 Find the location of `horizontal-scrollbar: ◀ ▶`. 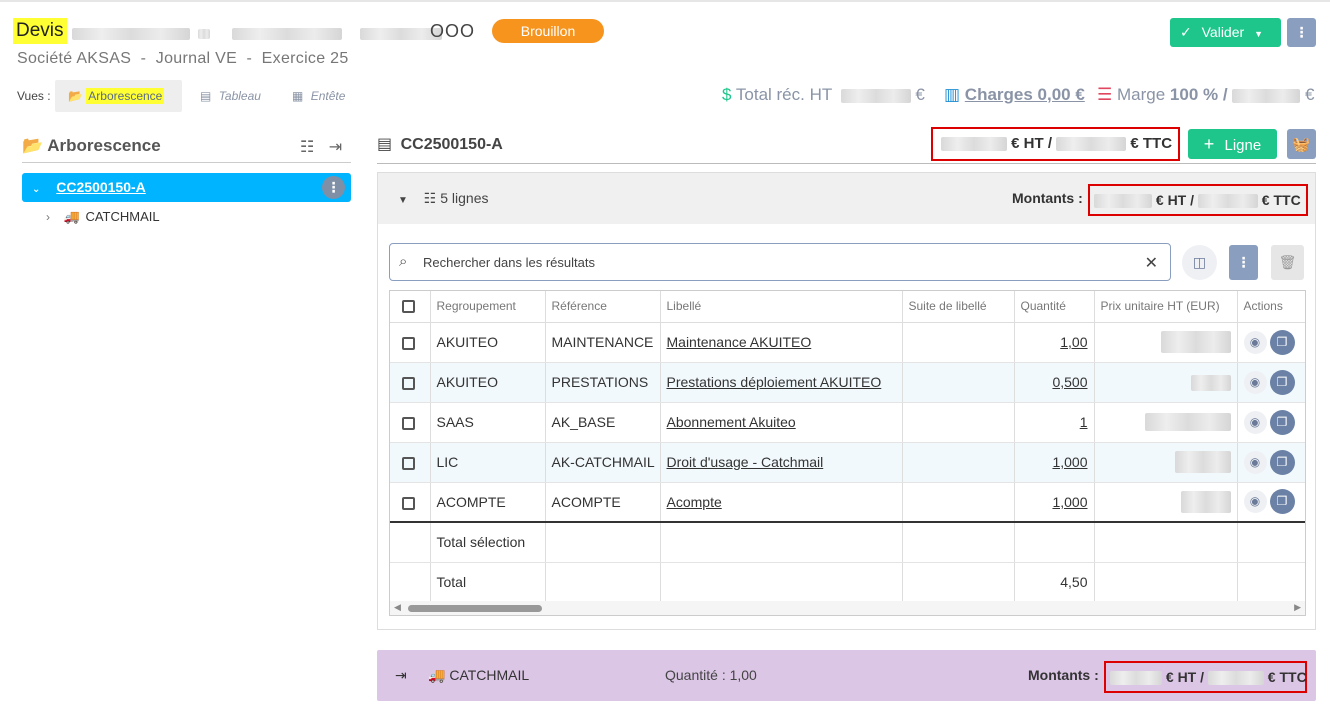

horizontal-scrollbar: ◀ ▶ is located at coordinates (847, 608).